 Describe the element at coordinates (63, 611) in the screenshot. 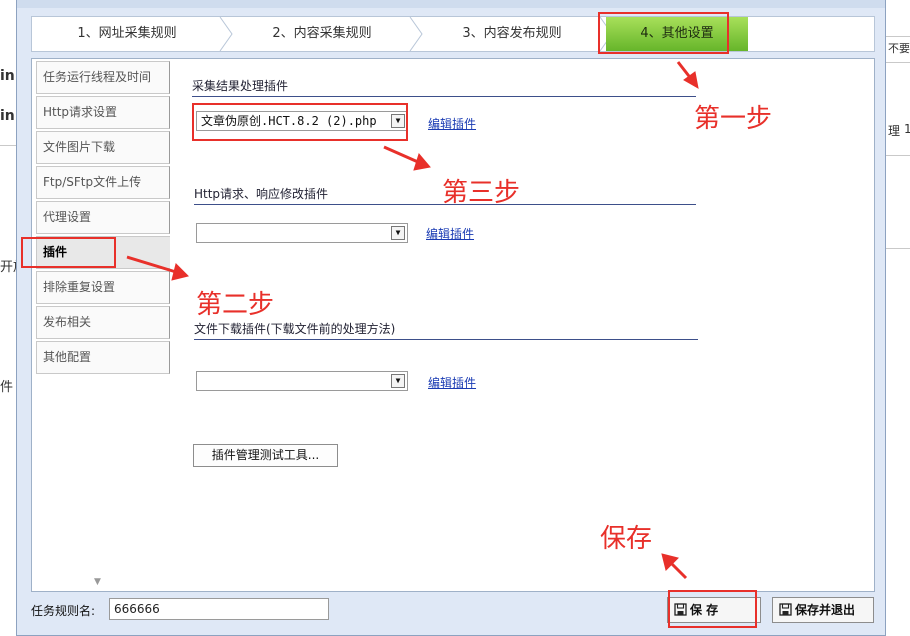

I see `task-name-label: 任务规则名:` at that location.